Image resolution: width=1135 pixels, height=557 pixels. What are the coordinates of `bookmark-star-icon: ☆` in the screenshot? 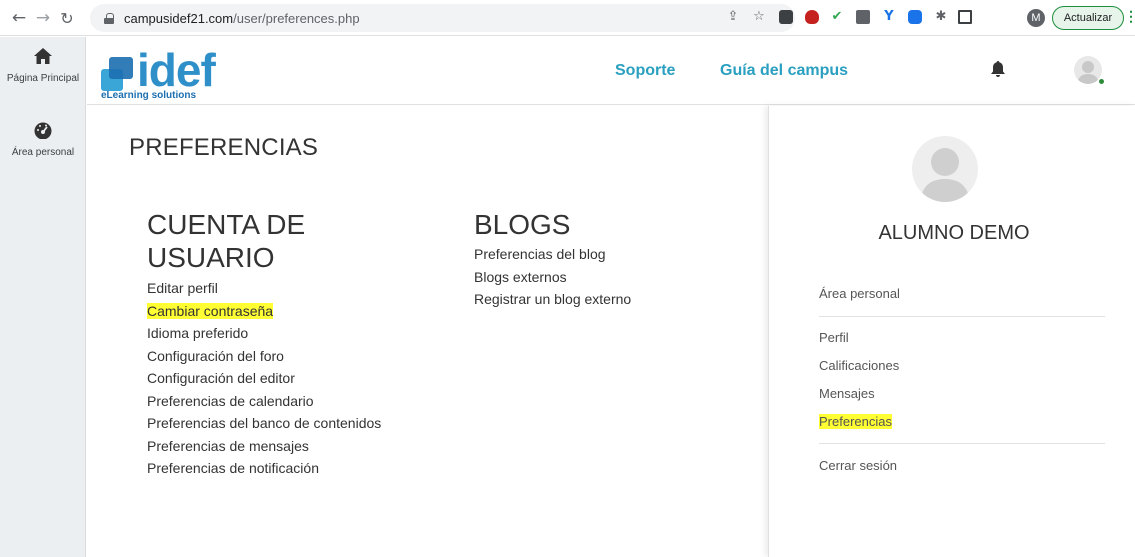 It's located at (759, 17).